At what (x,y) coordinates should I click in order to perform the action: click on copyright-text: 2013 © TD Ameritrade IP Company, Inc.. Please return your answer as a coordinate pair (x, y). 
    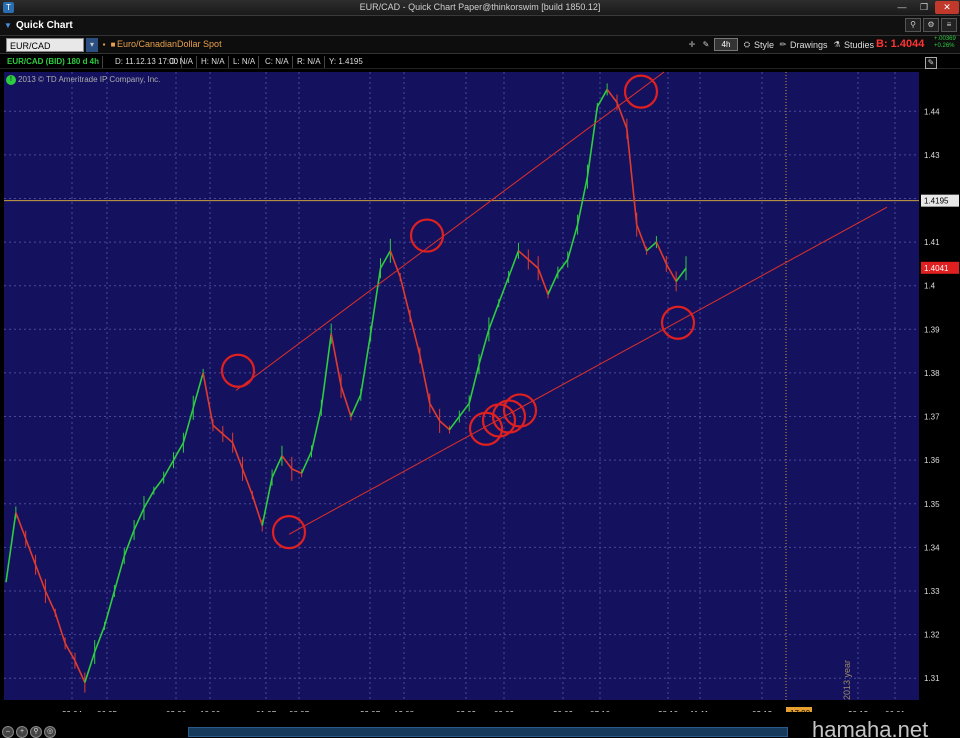
    Looking at the image, I should click on (89, 79).